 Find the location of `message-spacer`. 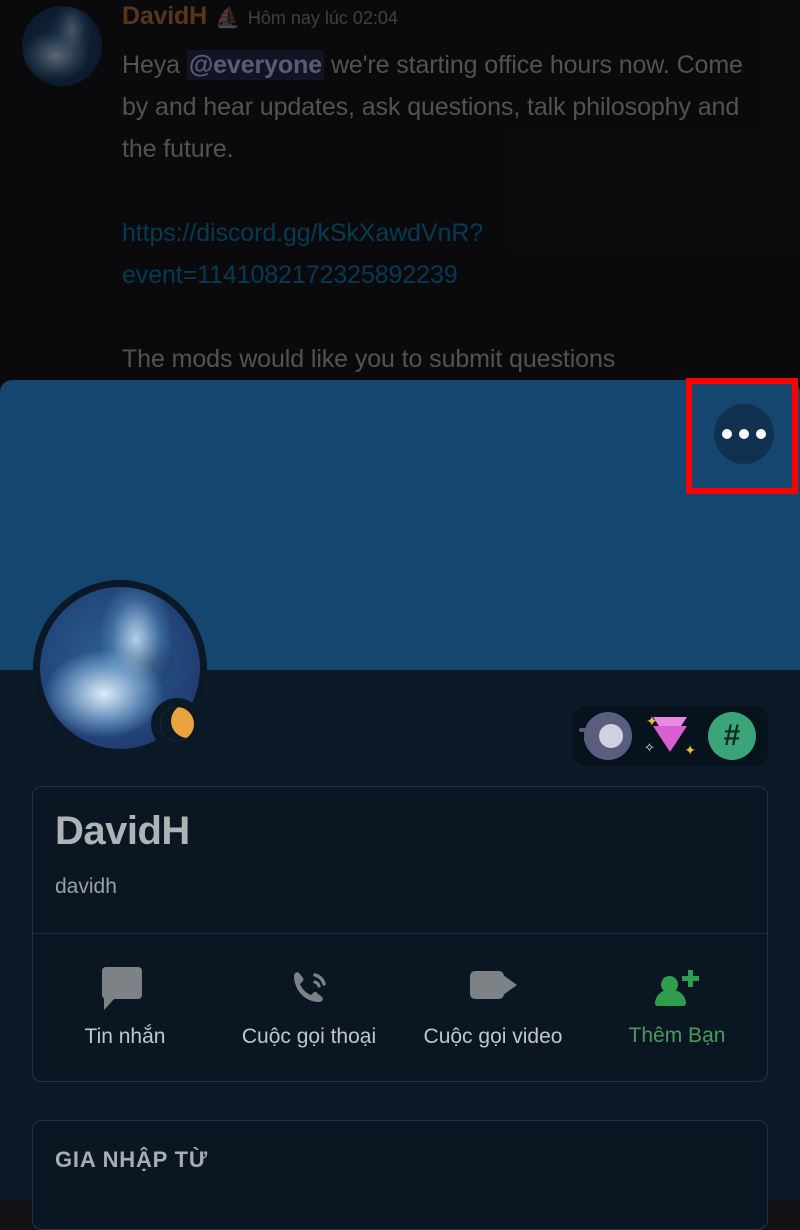

message-spacer is located at coordinates (447, 191).